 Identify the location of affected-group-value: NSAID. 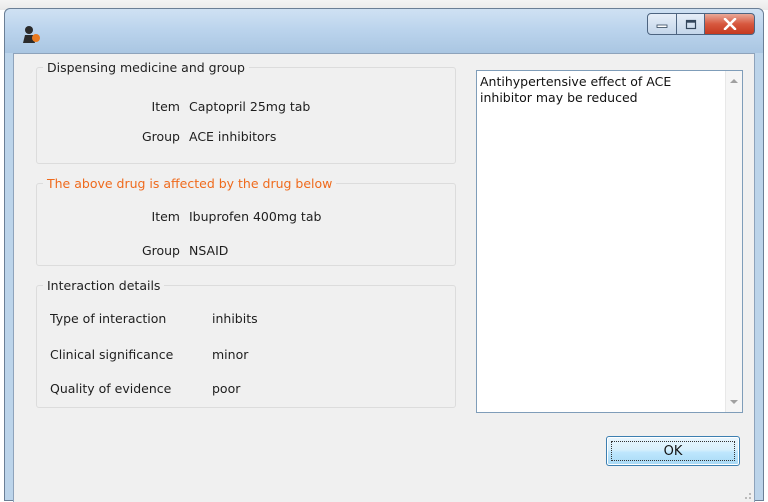
(209, 250).